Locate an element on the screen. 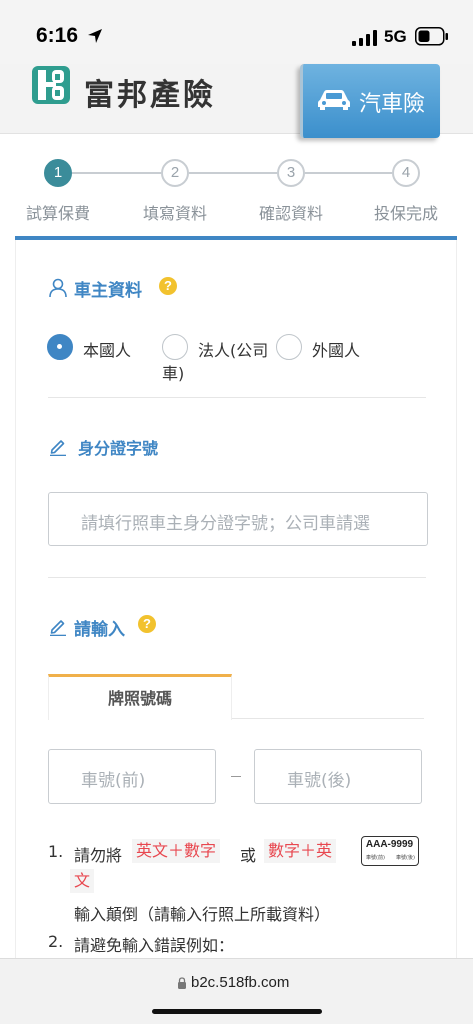  radio-foreign-label: 外國人 is located at coordinates (336, 350).